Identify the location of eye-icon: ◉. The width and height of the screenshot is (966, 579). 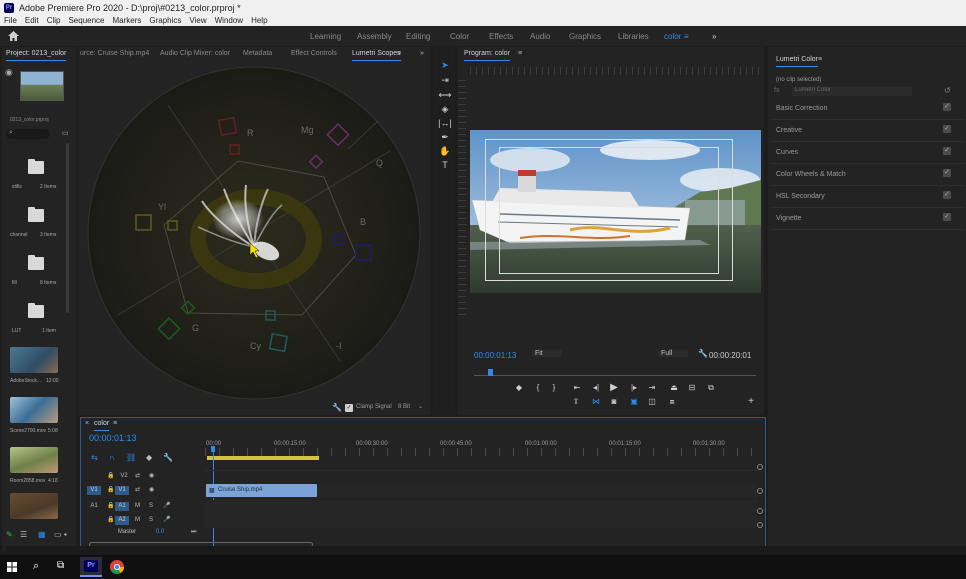
(151, 490).